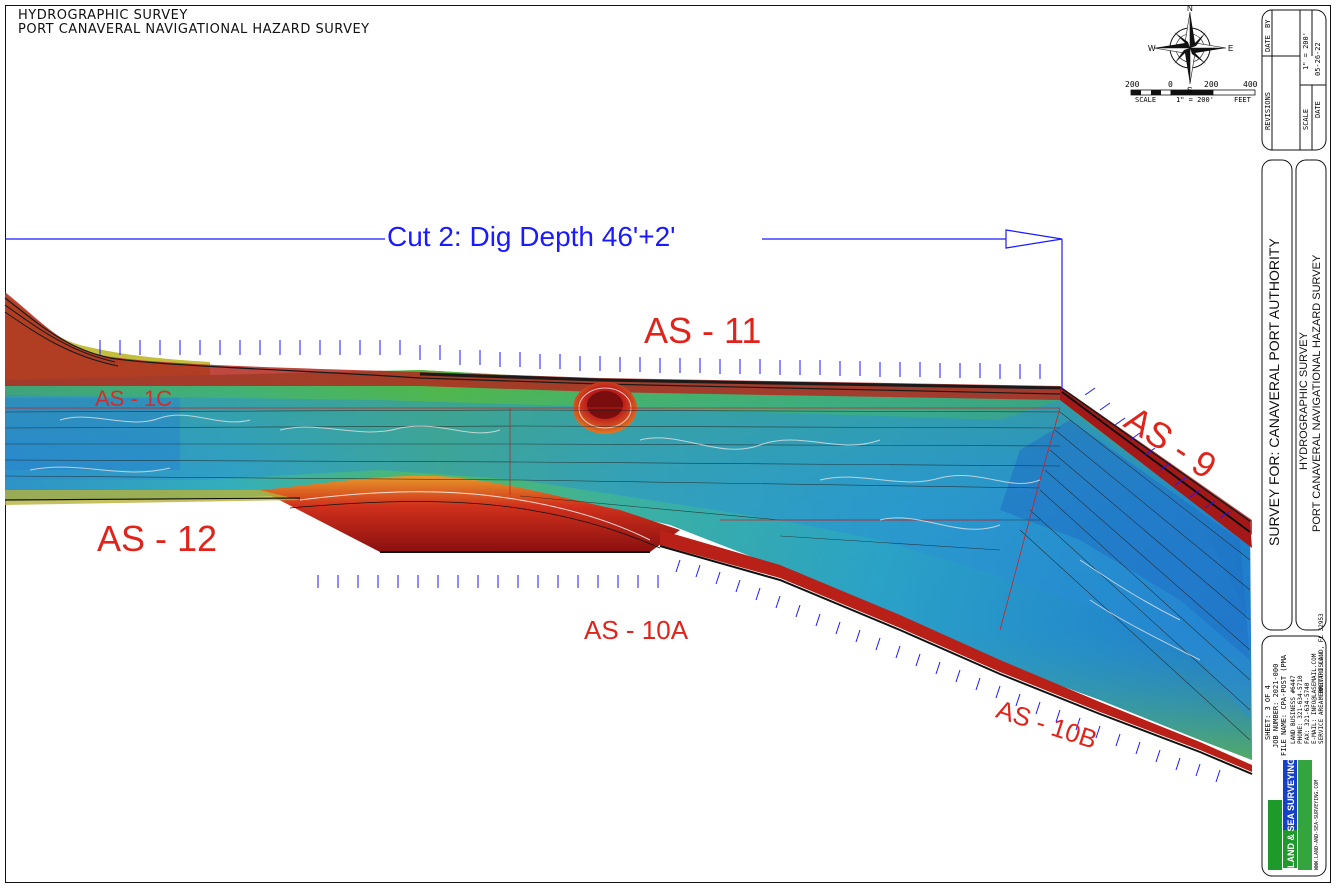 This screenshot has height=889, width=1337. What do you see at coordinates (1146, 100) in the screenshot?
I see `scale-caption-left: SCALE` at bounding box center [1146, 100].